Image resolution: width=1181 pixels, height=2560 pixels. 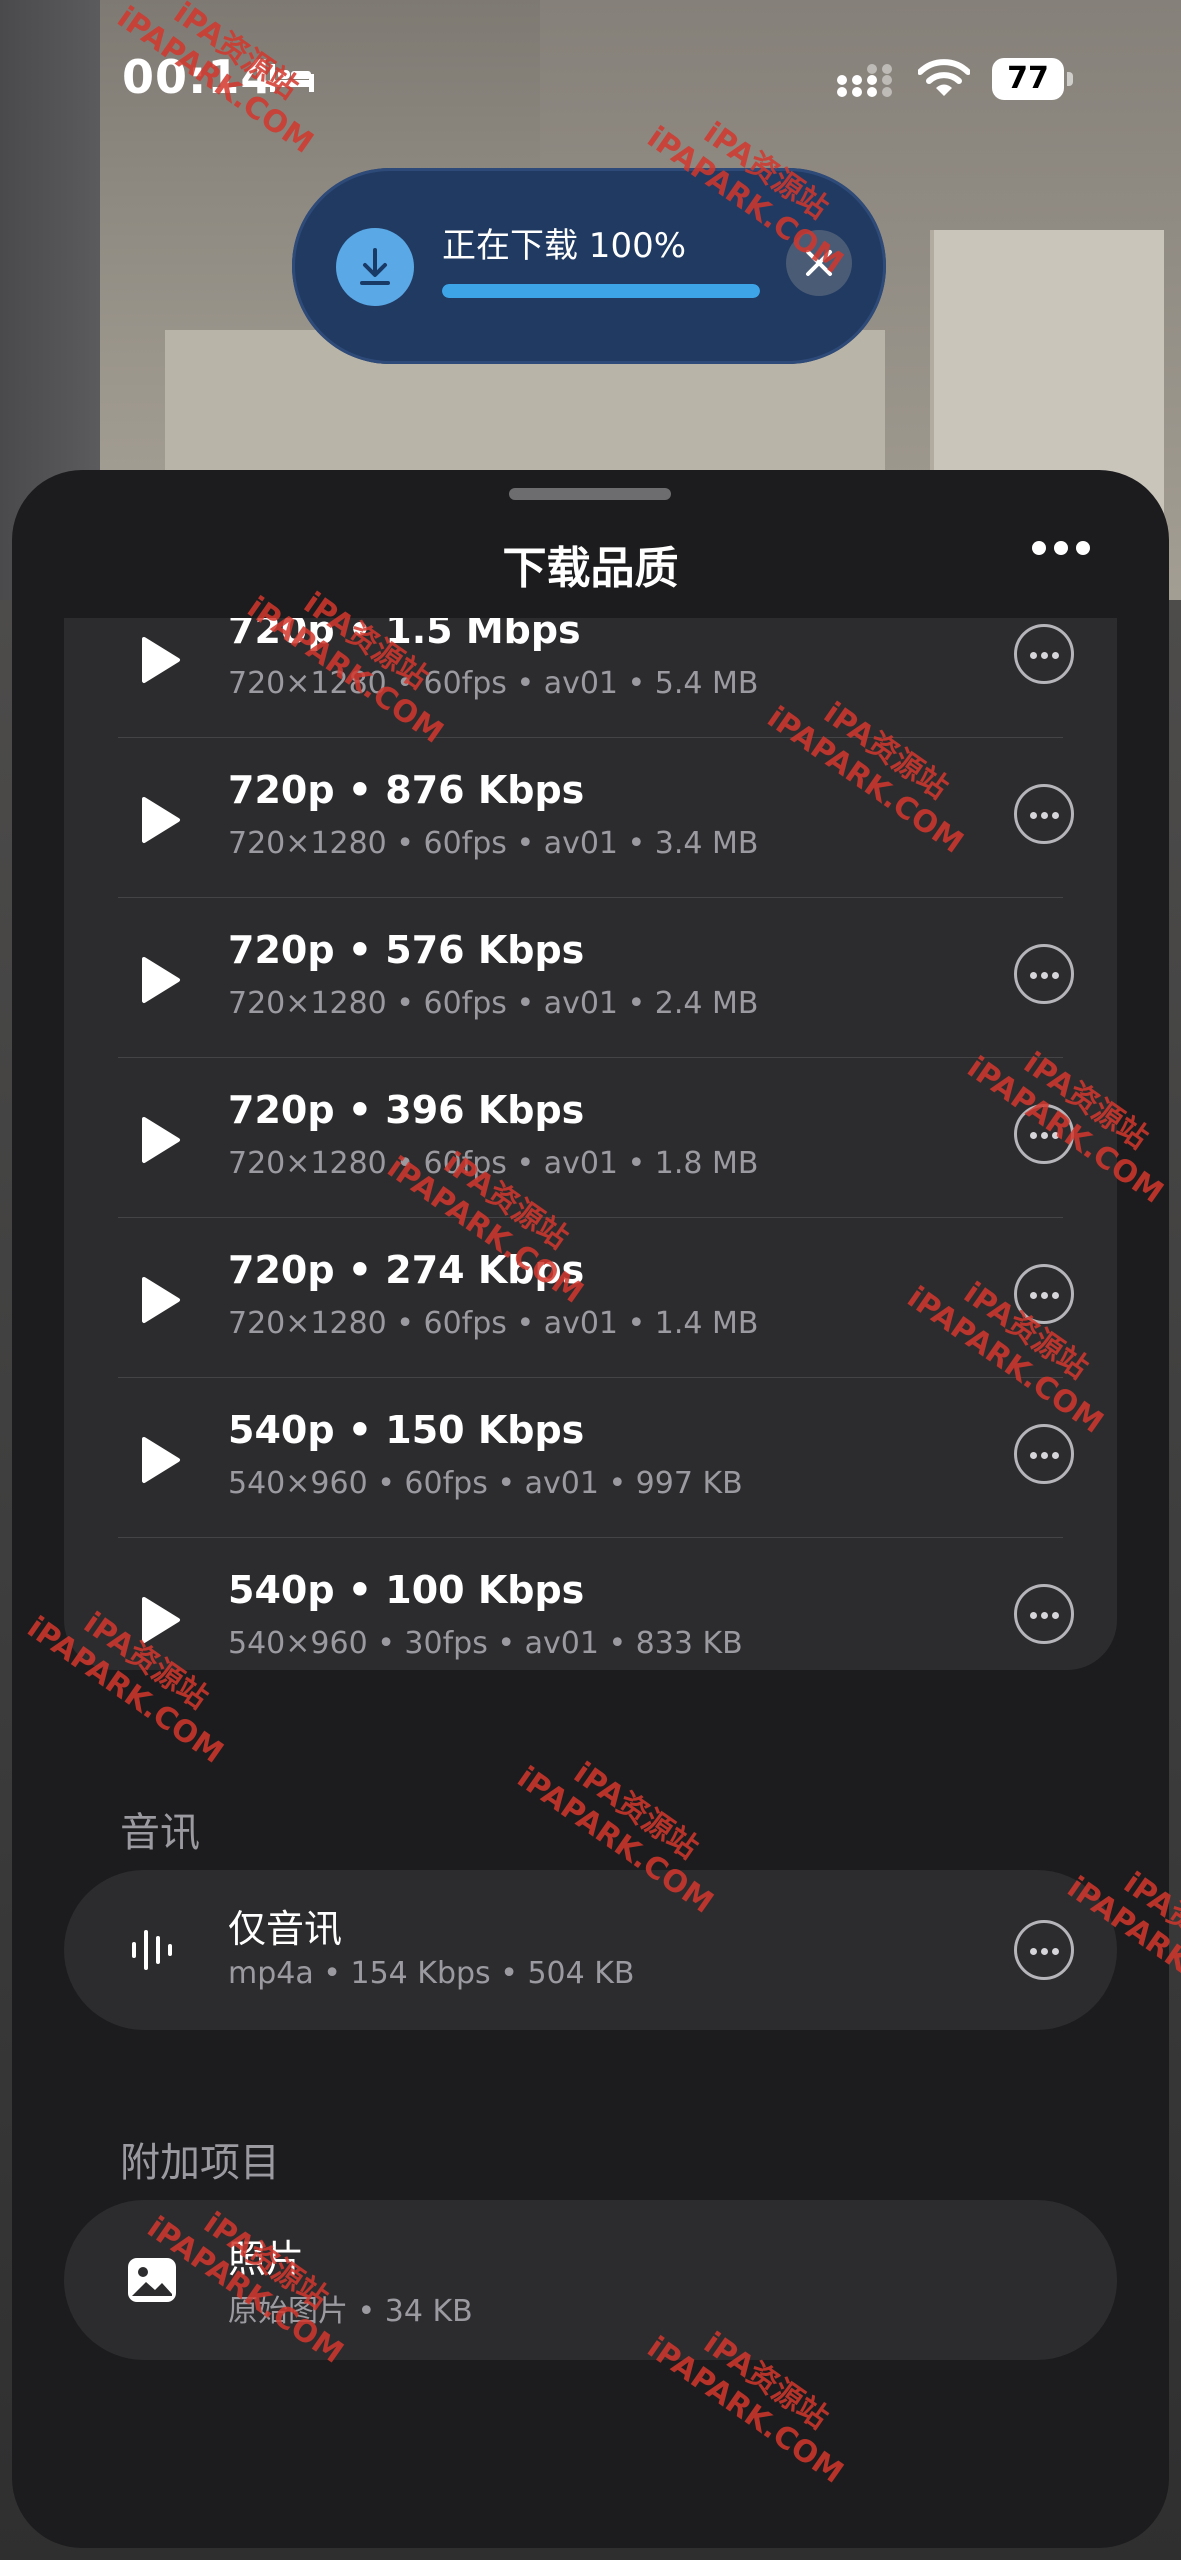 I want to click on waveform-icon, so click(x=152, y=1950).